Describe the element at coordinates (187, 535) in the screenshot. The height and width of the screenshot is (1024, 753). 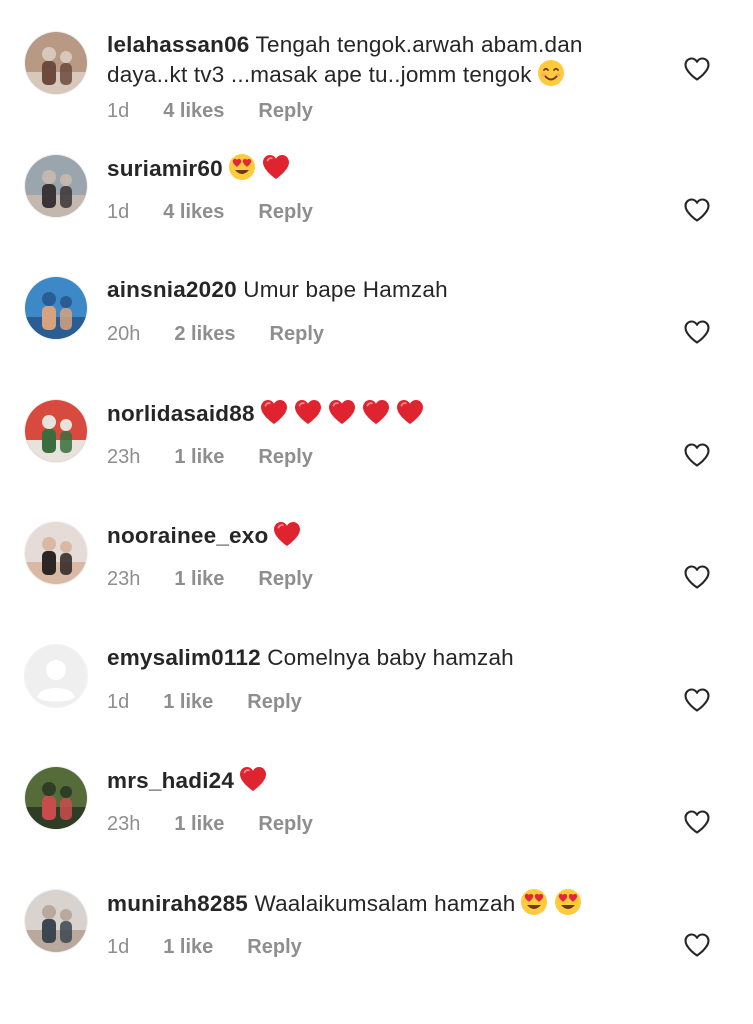
I see `username-link: noorainee_exo` at that location.